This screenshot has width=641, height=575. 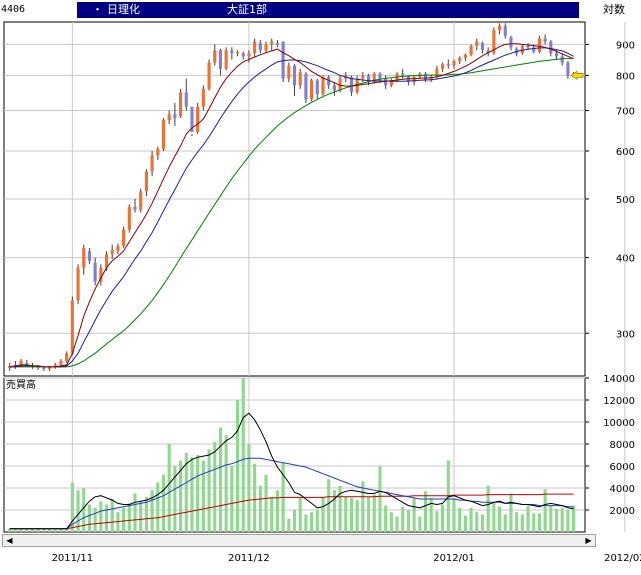 I want to click on x-tick-label: 2012/02, so click(x=622, y=558).